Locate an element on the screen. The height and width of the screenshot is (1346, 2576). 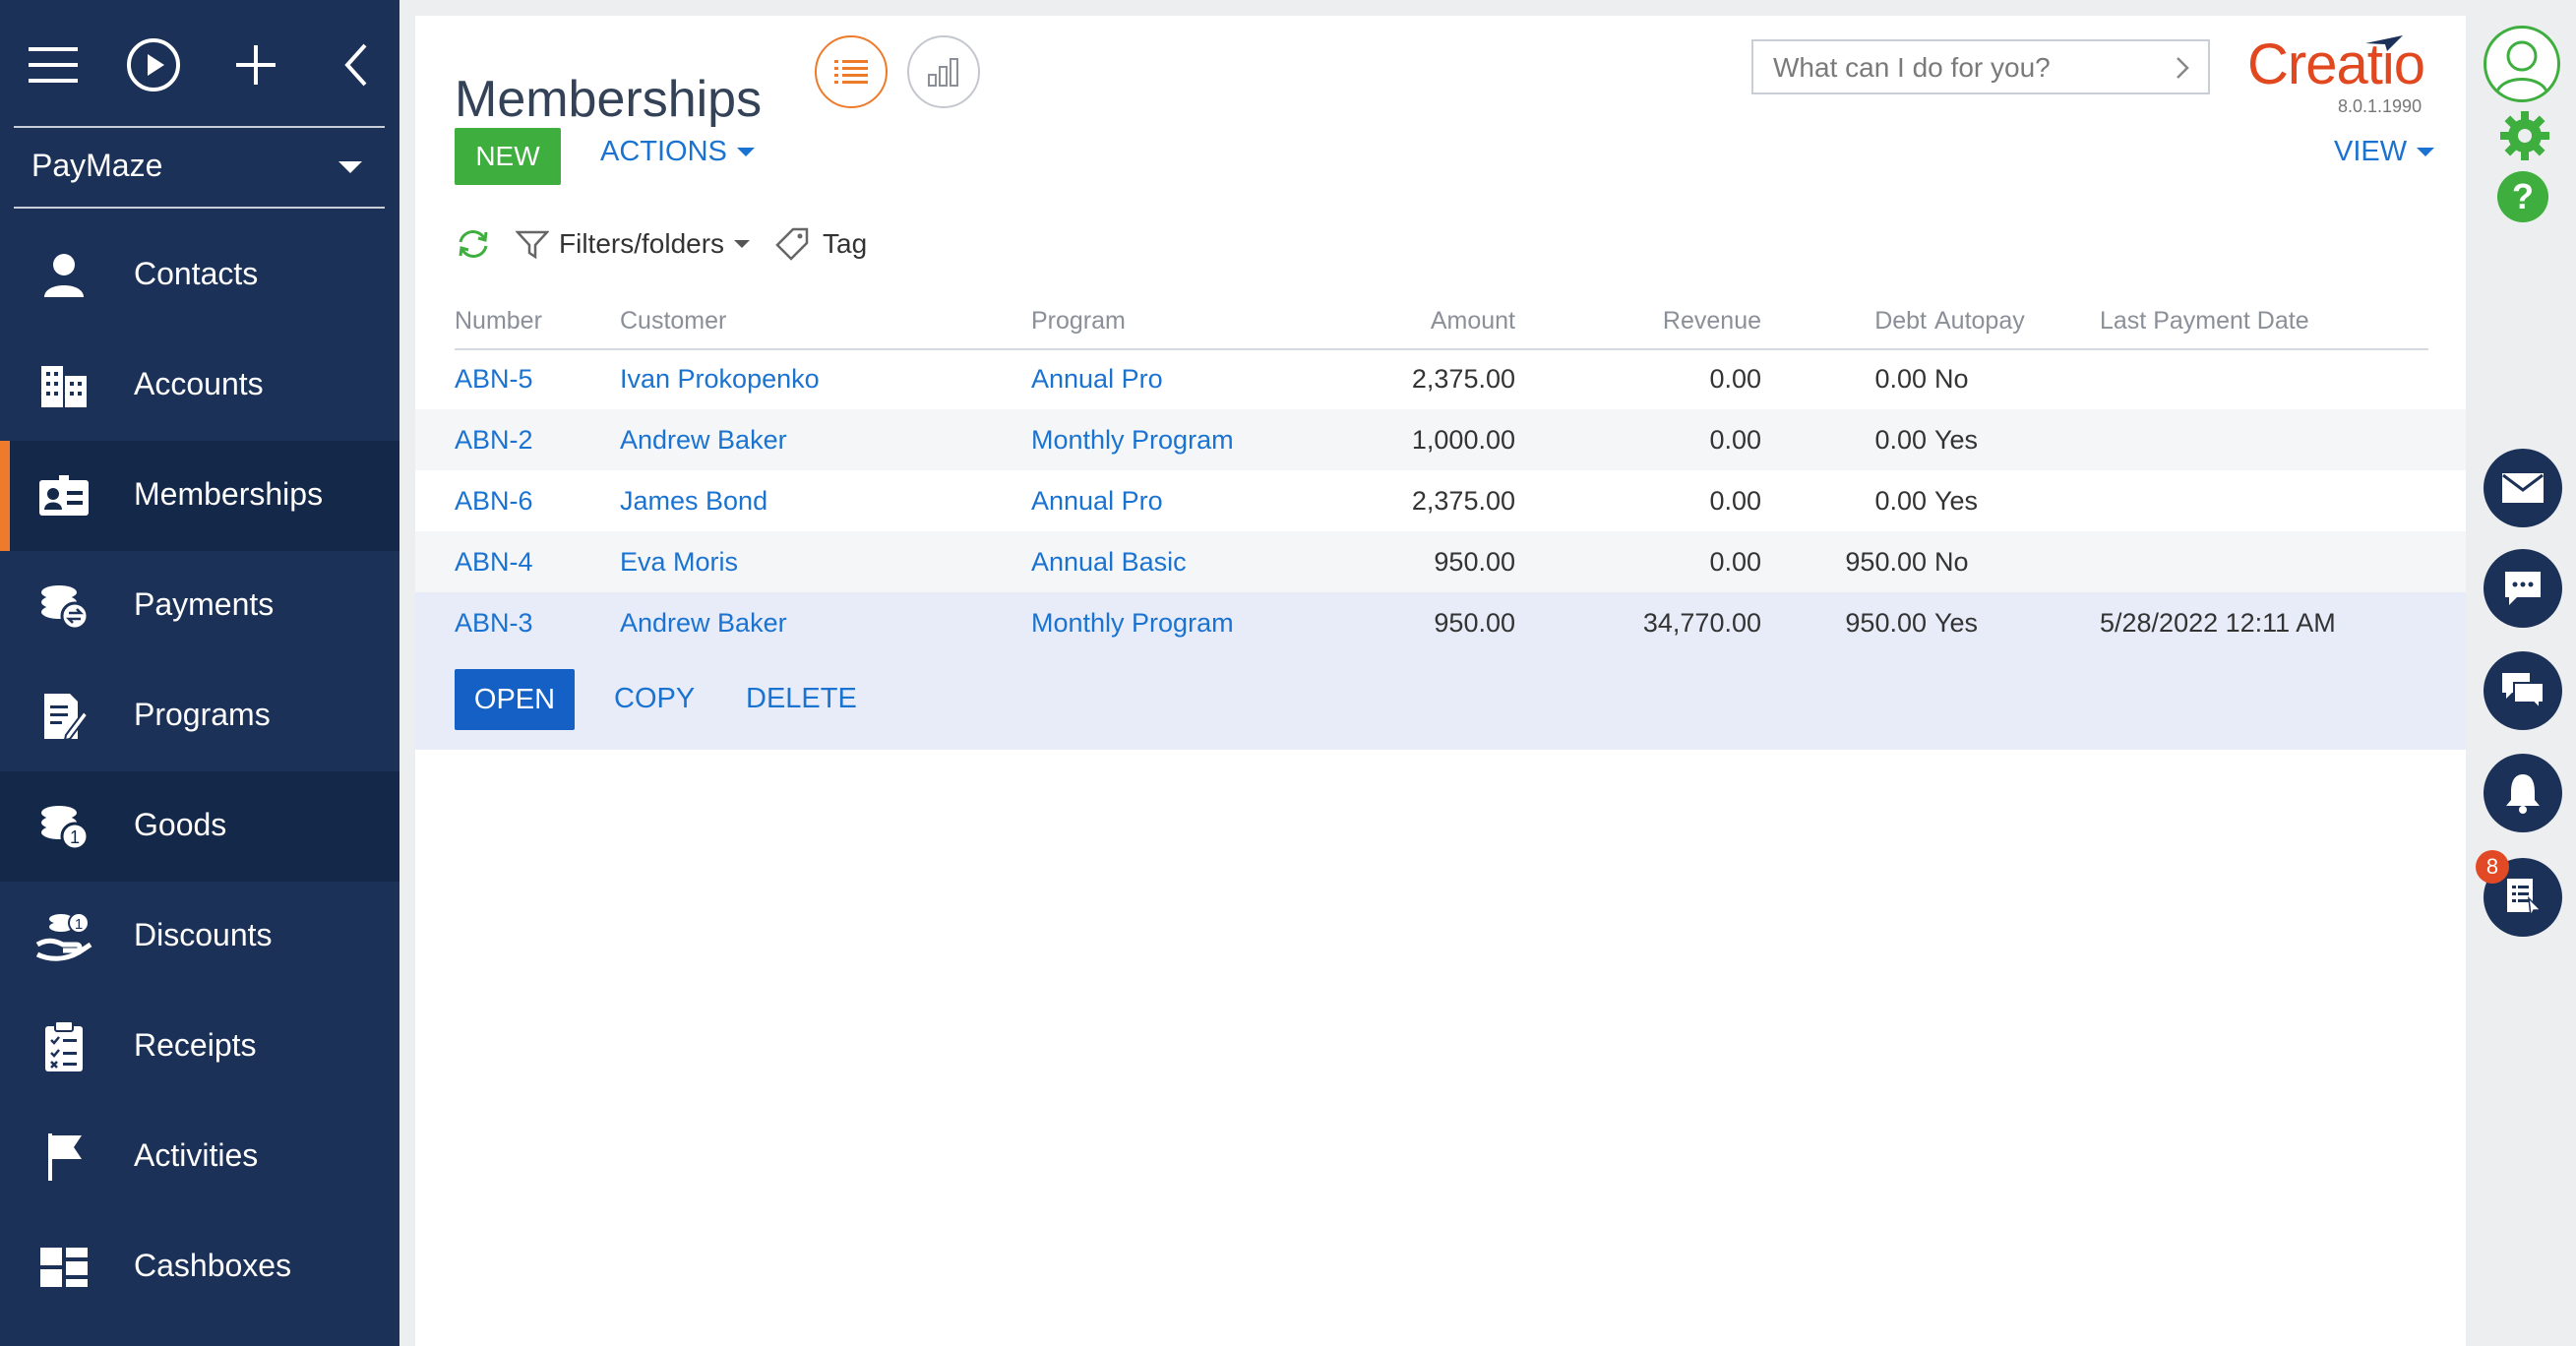
delete-button: DELETE is located at coordinates (801, 699).